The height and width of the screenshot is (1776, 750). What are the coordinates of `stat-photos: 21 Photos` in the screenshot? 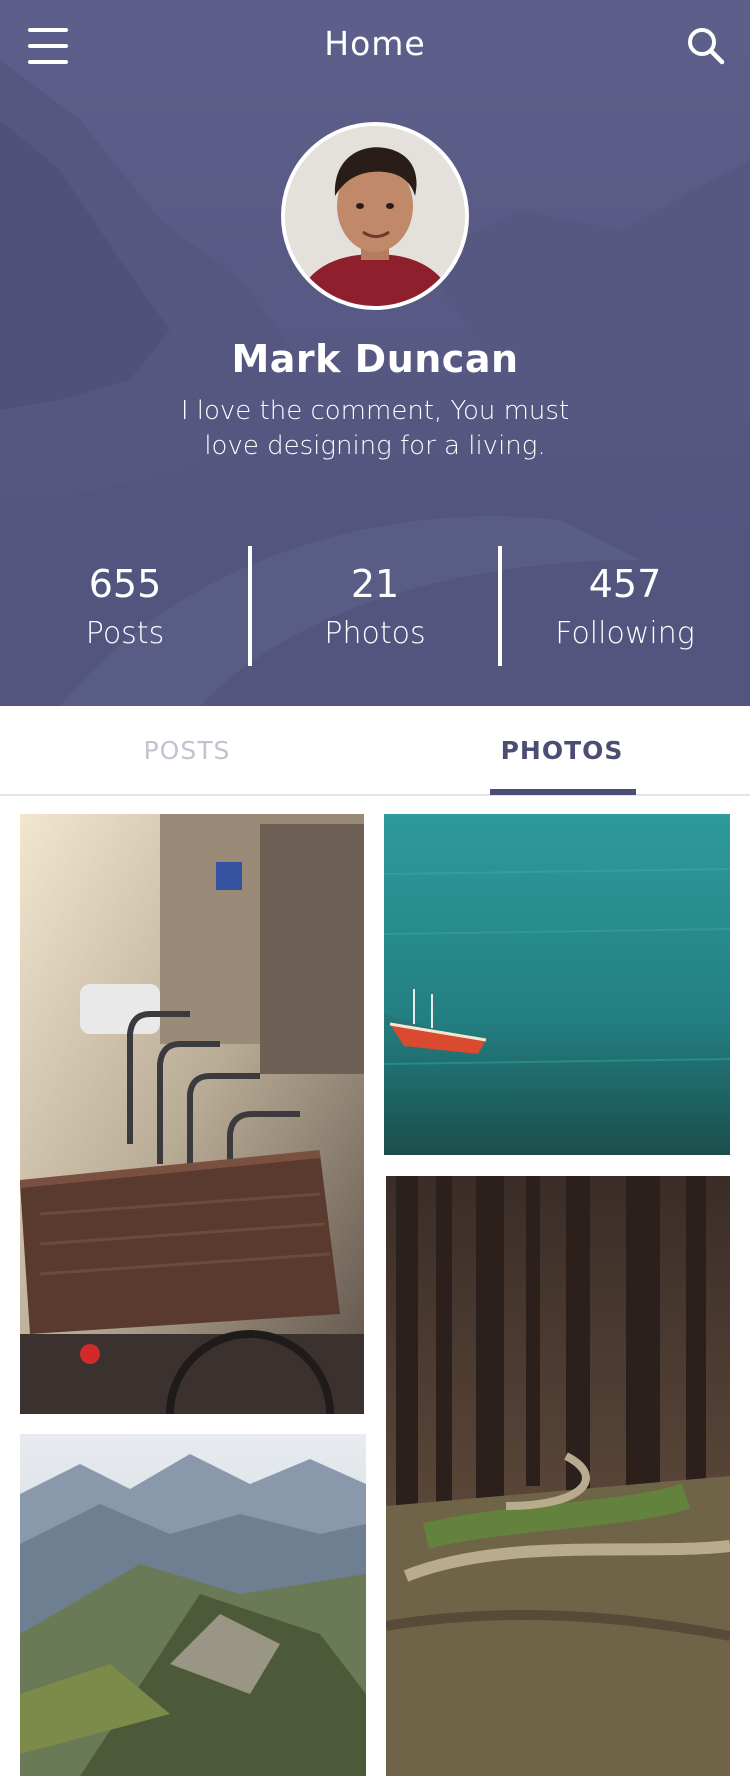 It's located at (375, 600).